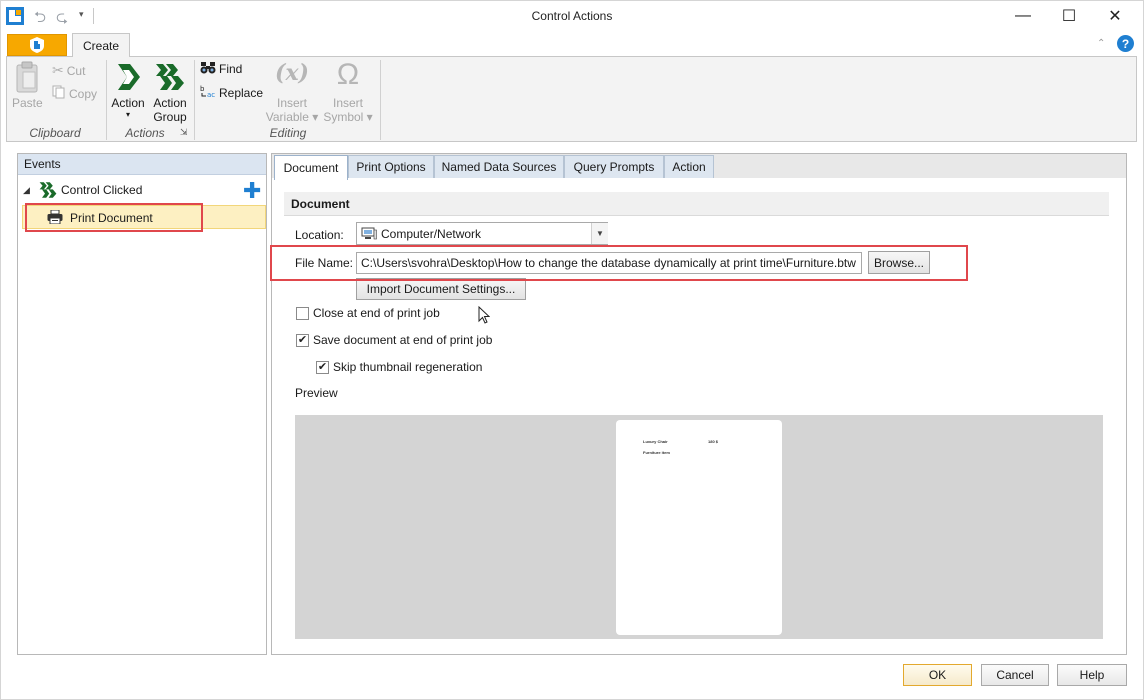  Describe the element at coordinates (83, 93) in the screenshot. I see `copy-label: Copy` at that location.